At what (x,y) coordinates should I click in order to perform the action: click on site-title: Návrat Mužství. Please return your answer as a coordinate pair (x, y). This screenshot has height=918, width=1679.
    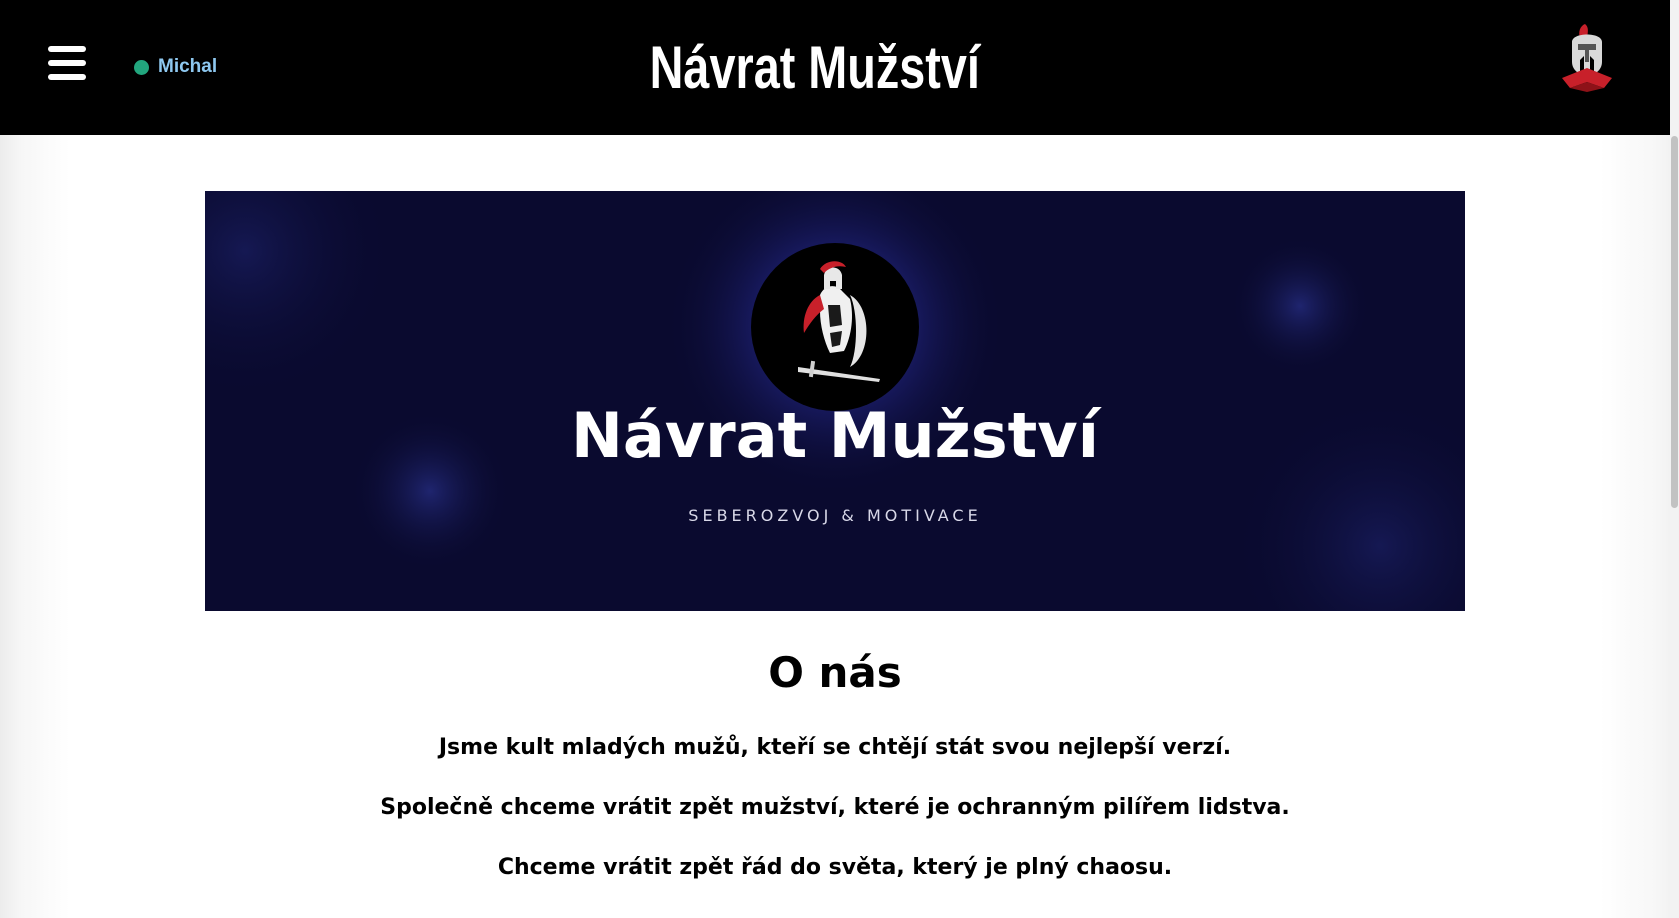
    Looking at the image, I should click on (814, 67).